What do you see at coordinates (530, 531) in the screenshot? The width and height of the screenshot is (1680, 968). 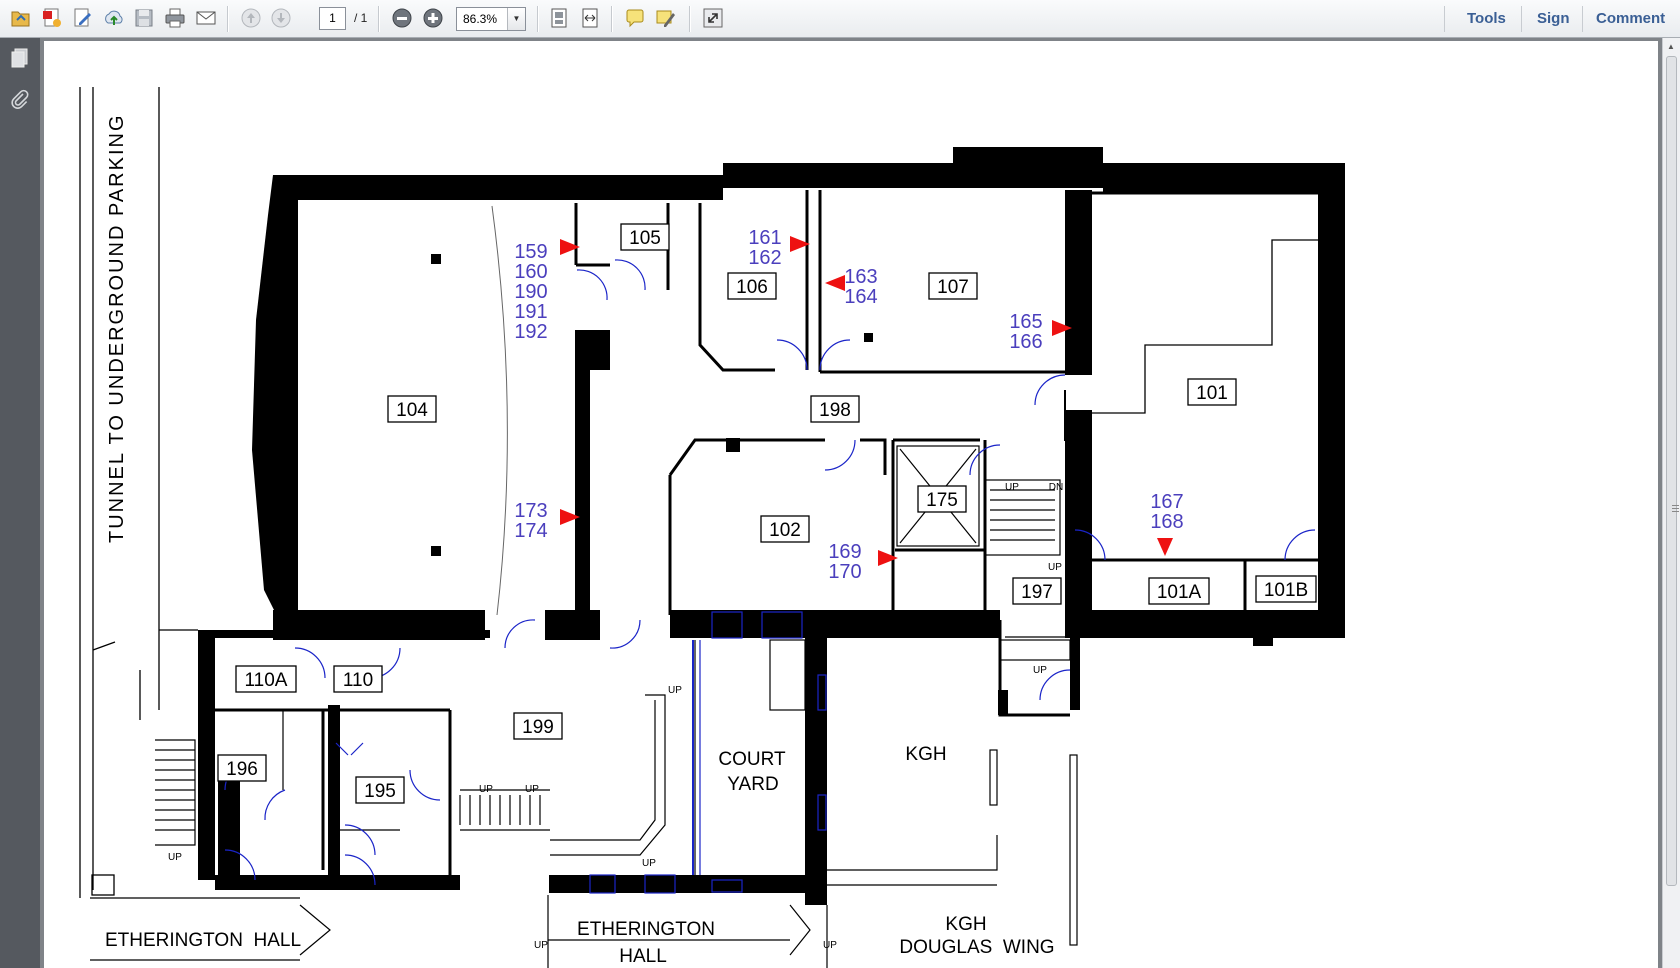 I see `camera-number: 174` at bounding box center [530, 531].